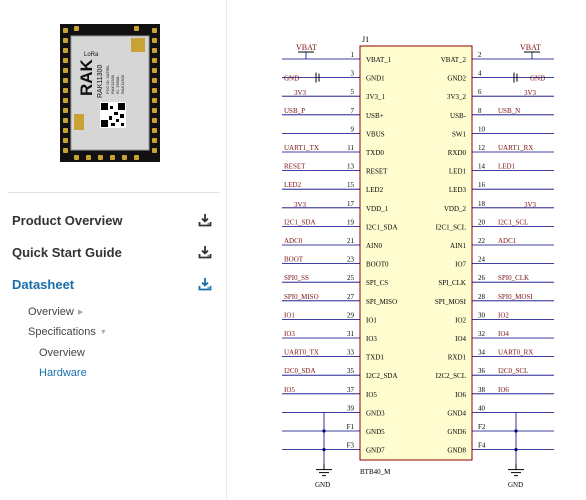 This screenshot has width=586, height=500. I want to click on pin-name: GND8, so click(456, 451).